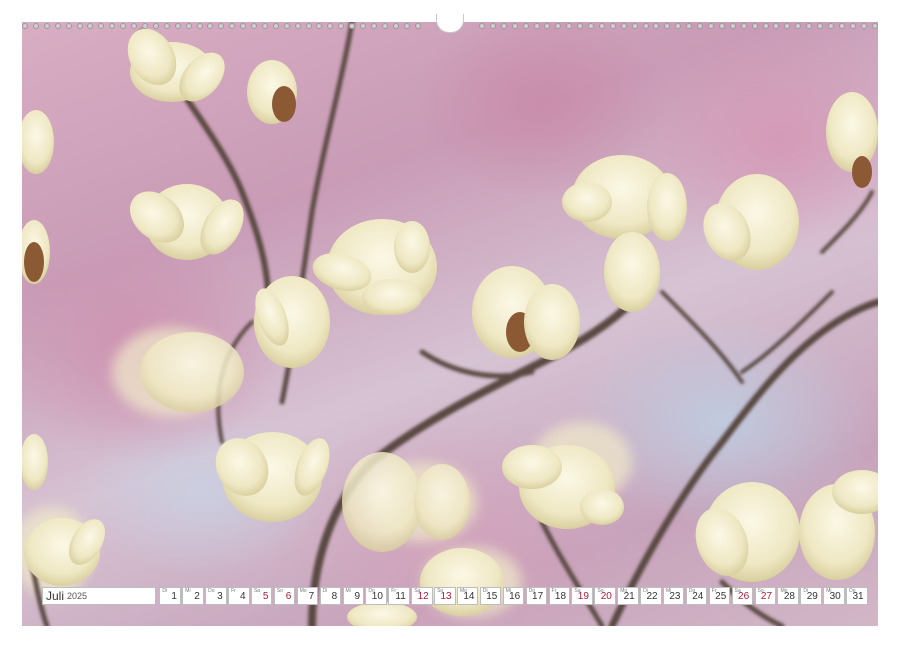  Describe the element at coordinates (193, 596) in the screenshot. I see `day-cell: Mi 2` at that location.